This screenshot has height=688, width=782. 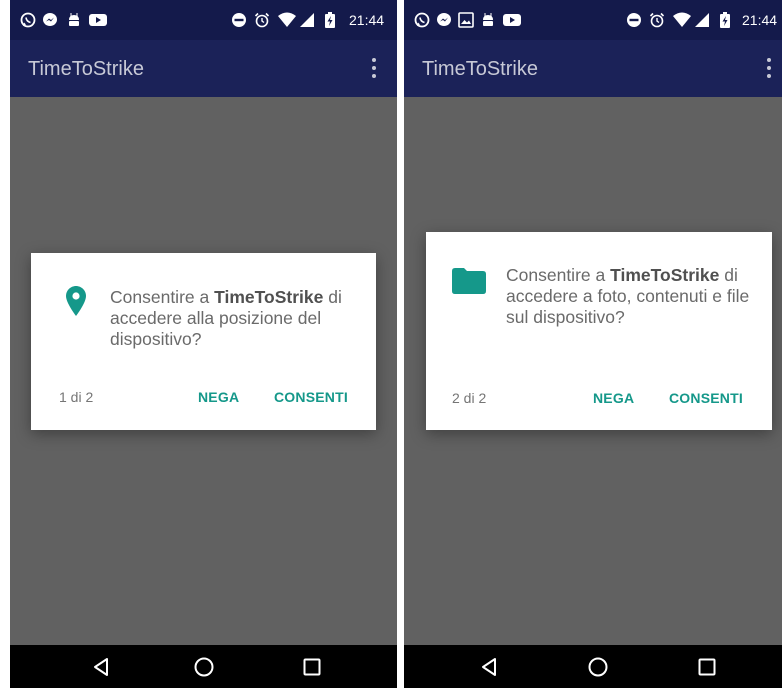 What do you see at coordinates (76, 397) in the screenshot?
I see `dialog-counter: 1 di 2` at bounding box center [76, 397].